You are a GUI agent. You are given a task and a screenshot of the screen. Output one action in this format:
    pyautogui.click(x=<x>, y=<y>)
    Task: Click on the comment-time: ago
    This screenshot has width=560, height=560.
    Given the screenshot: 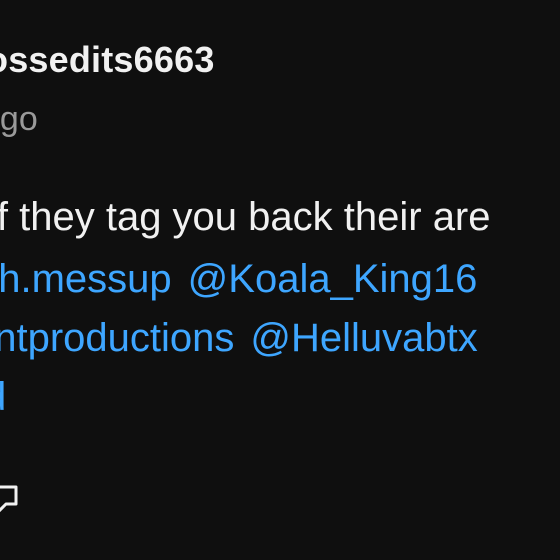 What is the action you would take?
    pyautogui.click(x=19, y=119)
    